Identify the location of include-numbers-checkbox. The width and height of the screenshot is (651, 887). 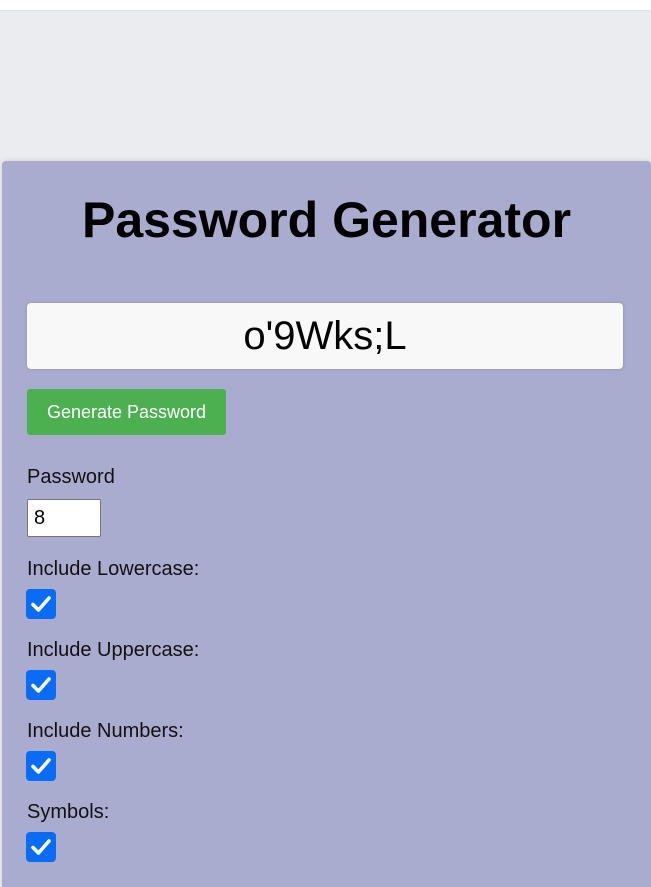
(41, 766).